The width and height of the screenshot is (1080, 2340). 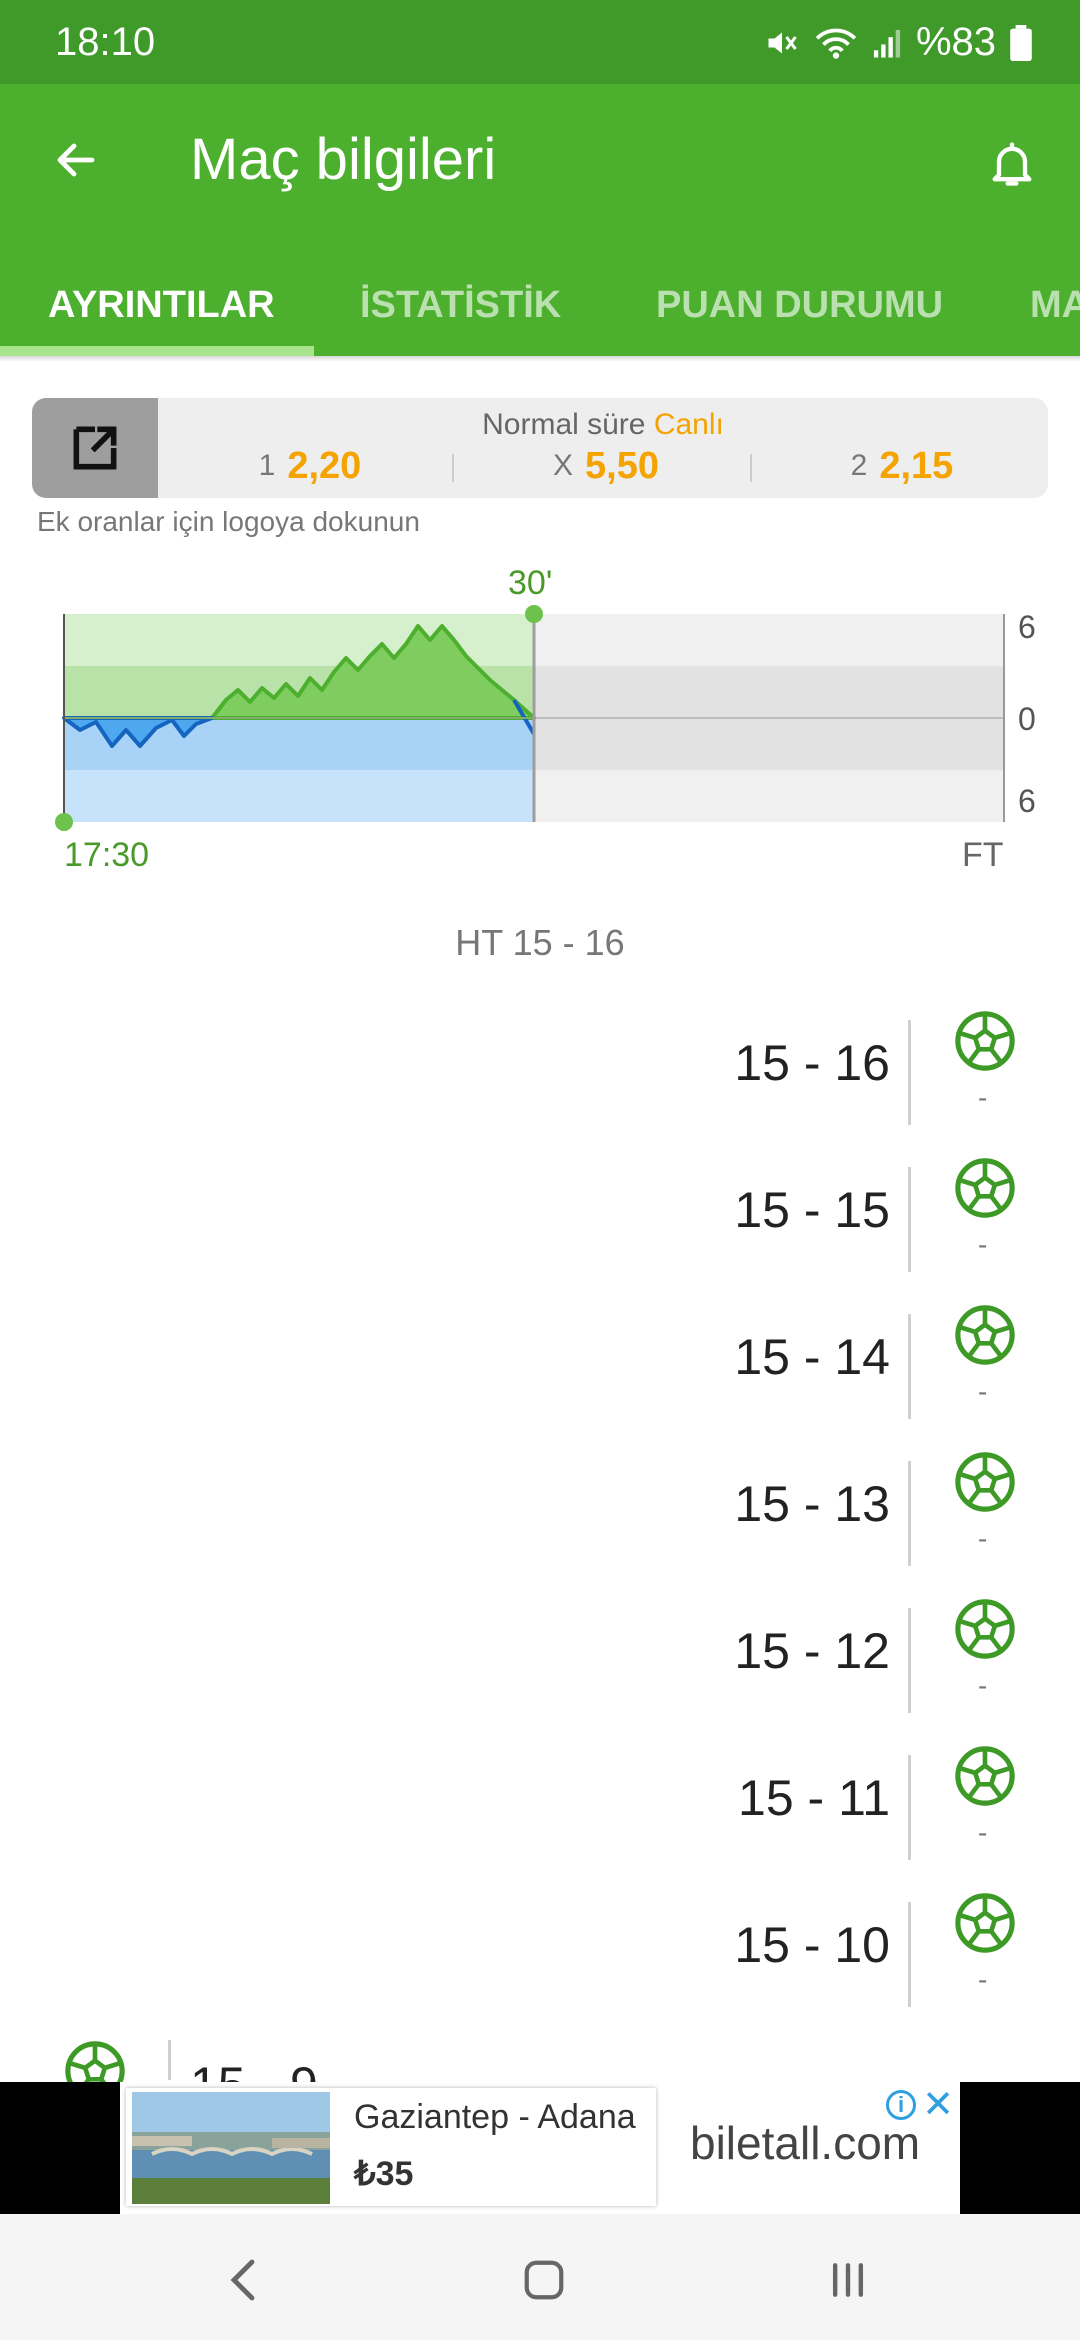 I want to click on halftime-score: HT 15 - 16, so click(x=540, y=942).